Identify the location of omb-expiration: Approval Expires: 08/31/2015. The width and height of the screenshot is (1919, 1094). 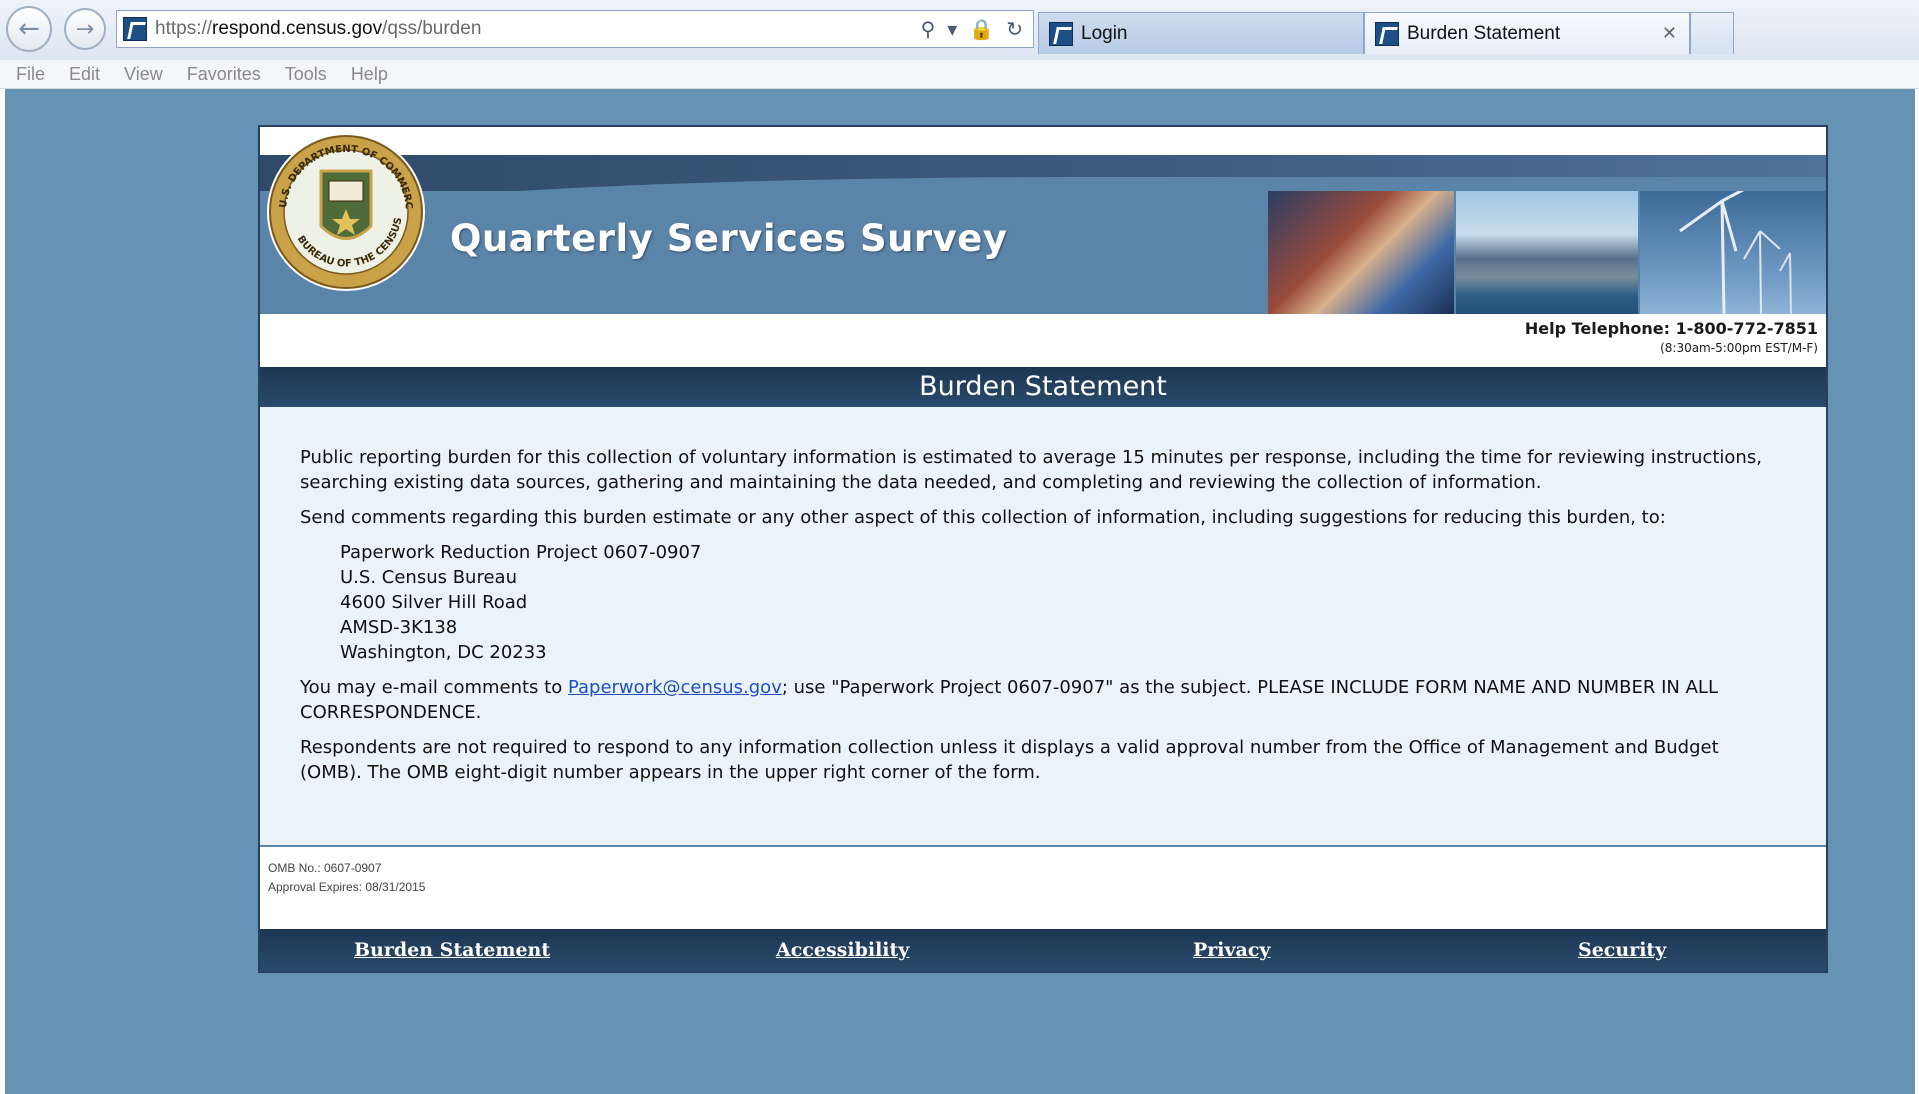
(347, 887).